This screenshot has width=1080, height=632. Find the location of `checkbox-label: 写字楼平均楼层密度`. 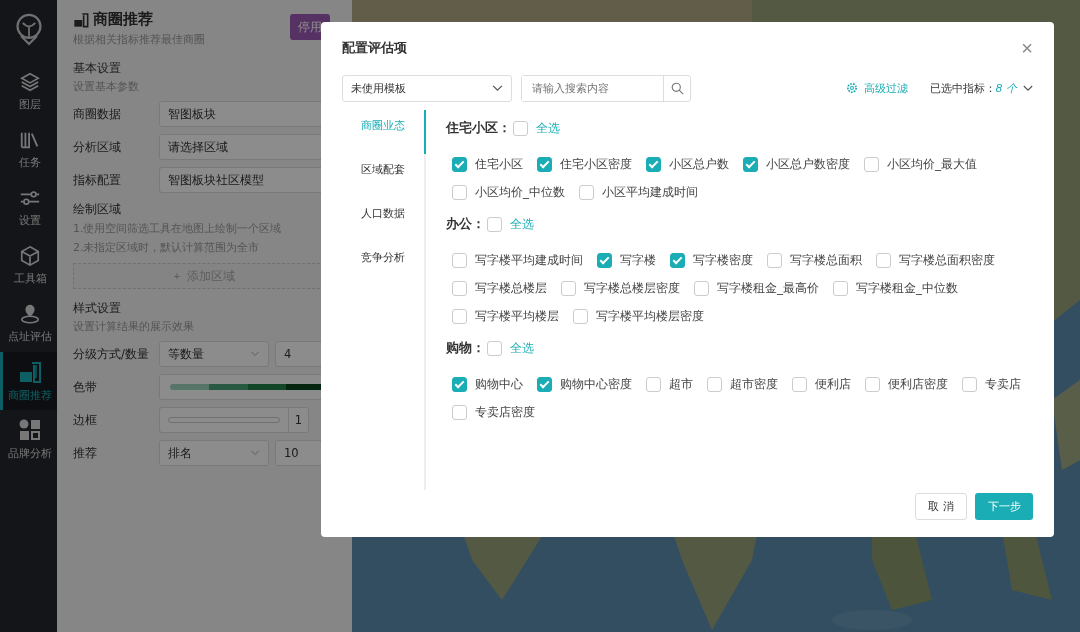

checkbox-label: 写字楼平均楼层密度 is located at coordinates (650, 316).